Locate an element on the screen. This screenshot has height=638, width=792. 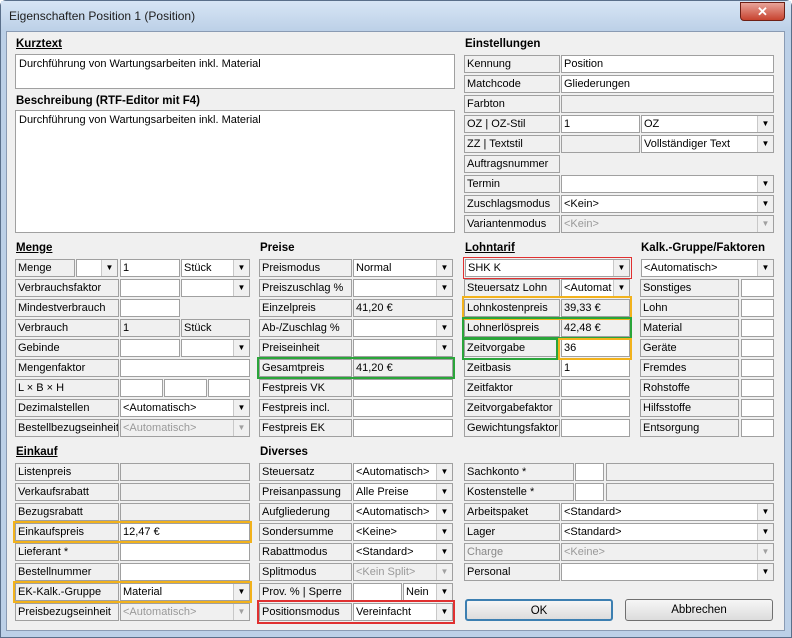
zz-field is located at coordinates (600, 144).